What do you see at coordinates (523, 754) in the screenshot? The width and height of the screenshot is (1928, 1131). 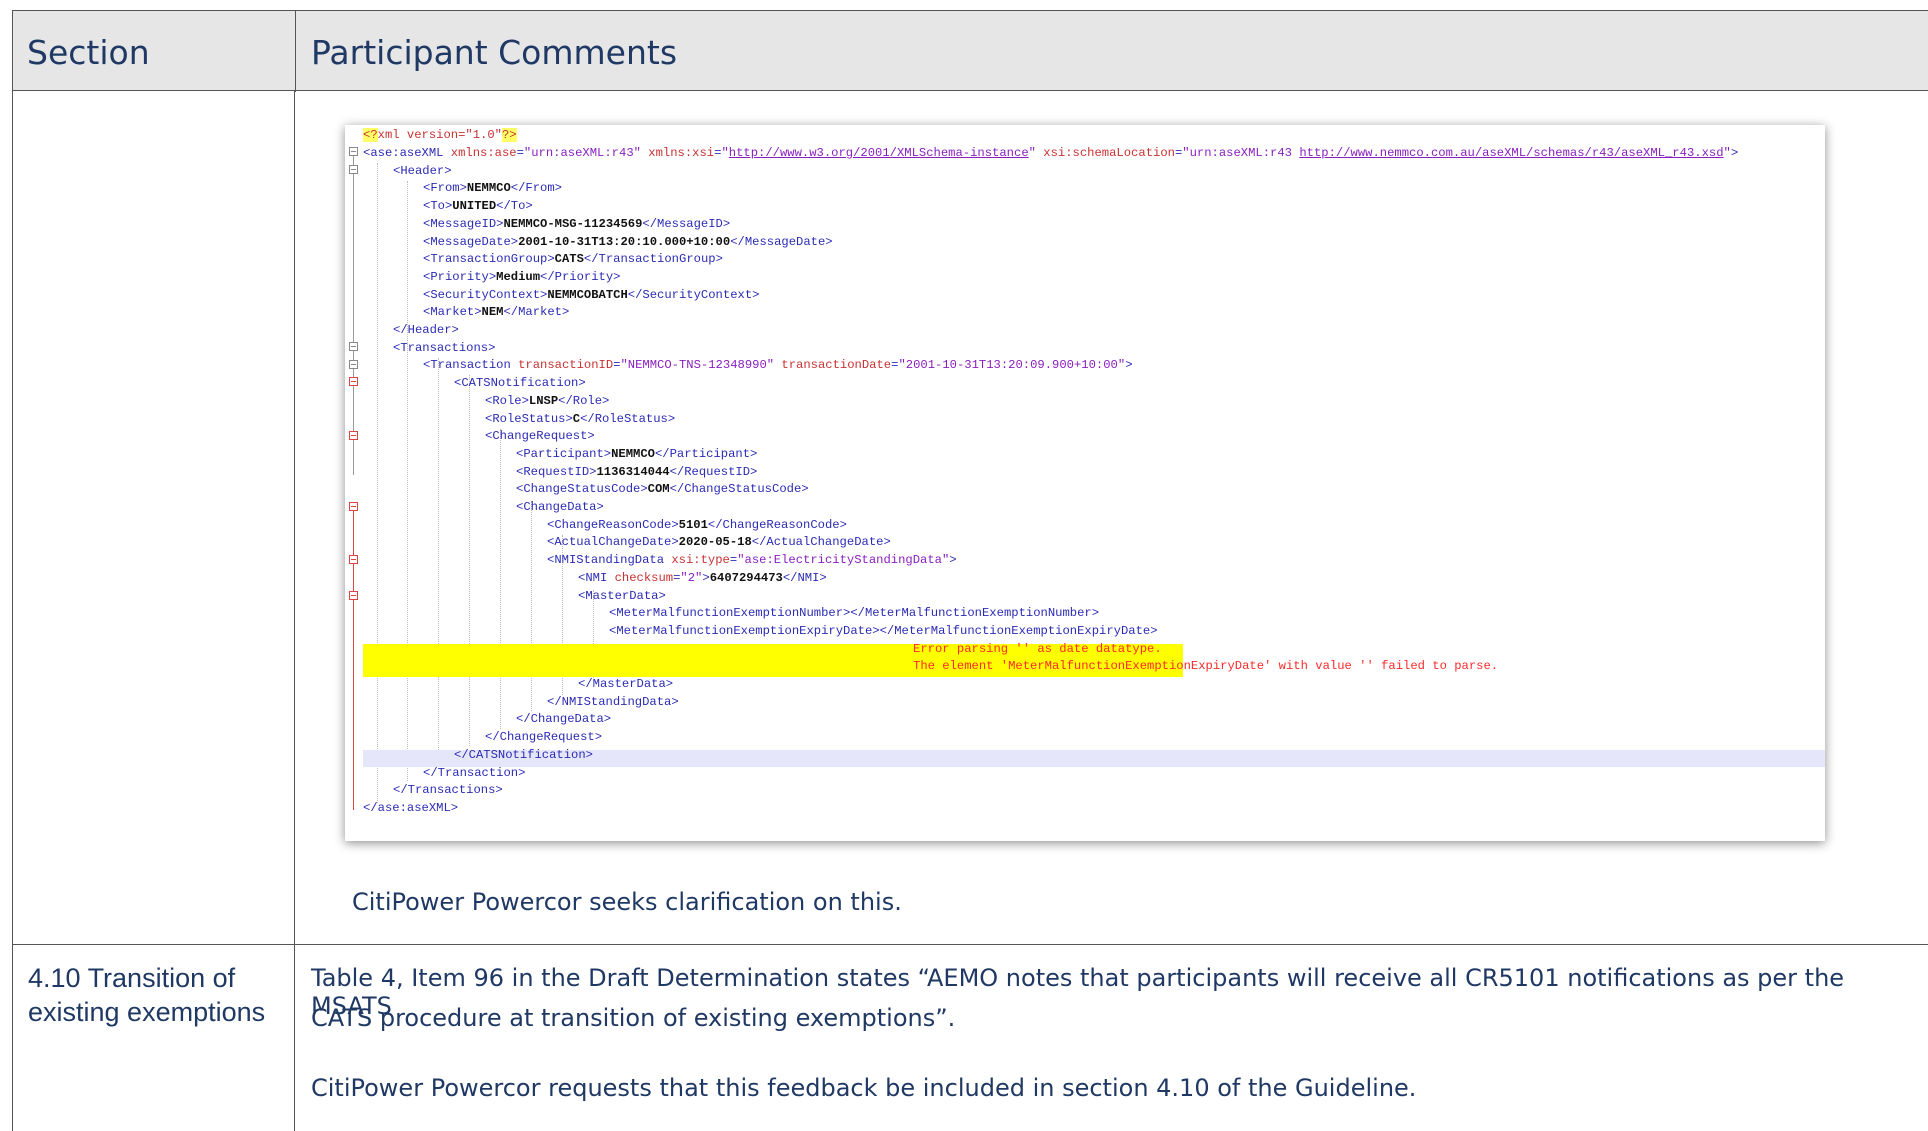 I see `xml-line: </CATSNotification>` at bounding box center [523, 754].